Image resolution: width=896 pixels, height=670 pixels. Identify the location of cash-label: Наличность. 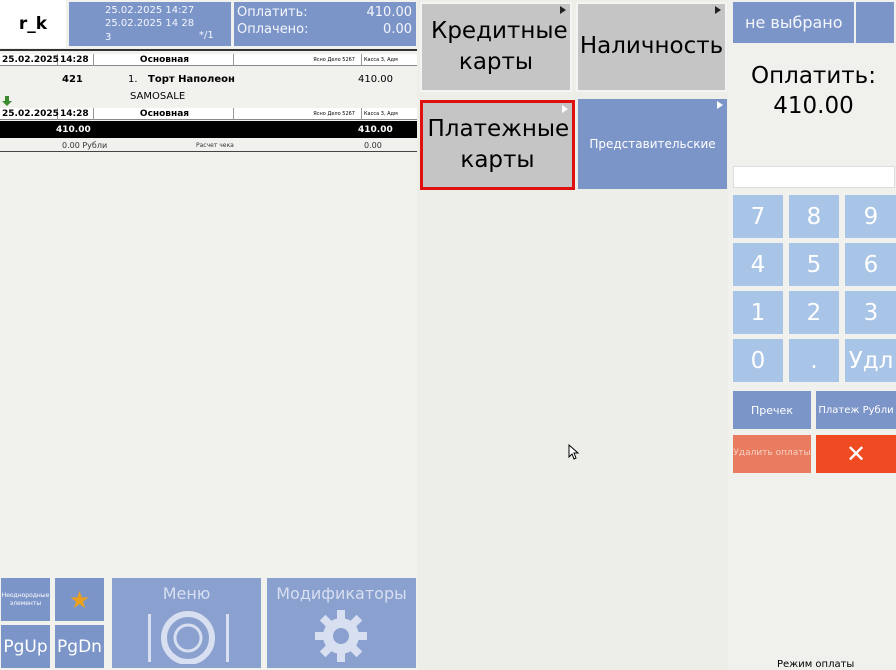
(651, 46).